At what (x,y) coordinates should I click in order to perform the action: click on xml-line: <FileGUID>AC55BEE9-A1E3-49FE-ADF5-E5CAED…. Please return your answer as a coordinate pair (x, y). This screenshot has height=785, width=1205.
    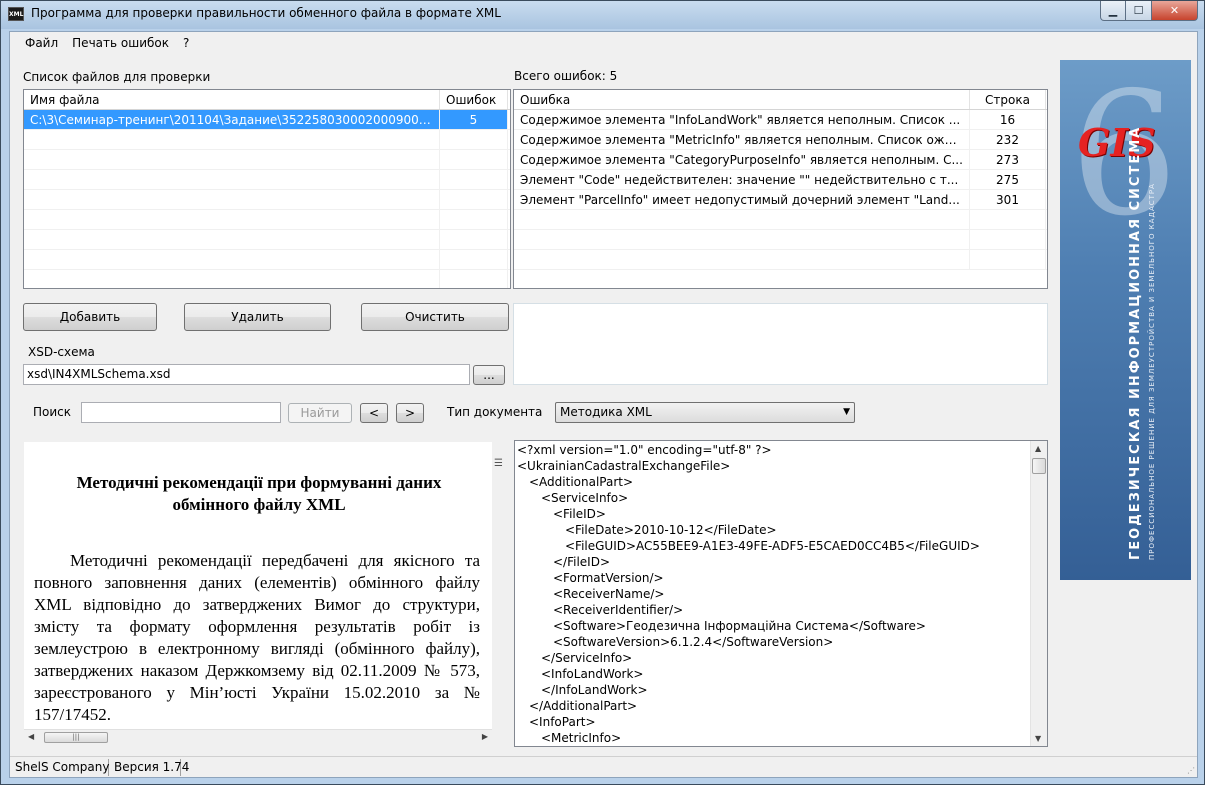
    Looking at the image, I should click on (772, 546).